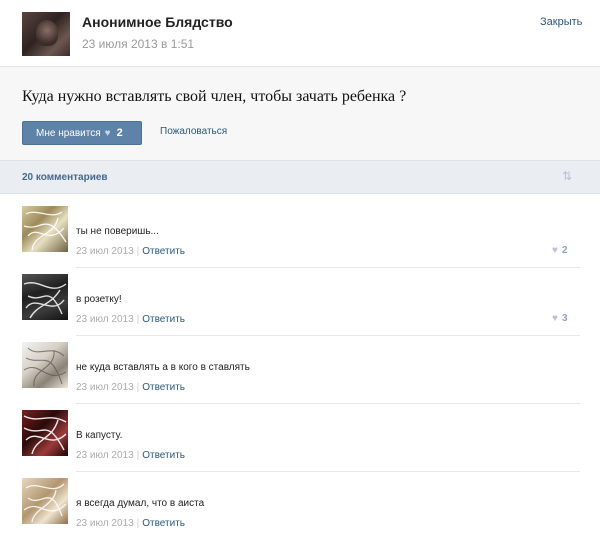 The image size is (600, 533). What do you see at coordinates (560, 318) in the screenshot?
I see `comment-like-button: ♥ 3` at bounding box center [560, 318].